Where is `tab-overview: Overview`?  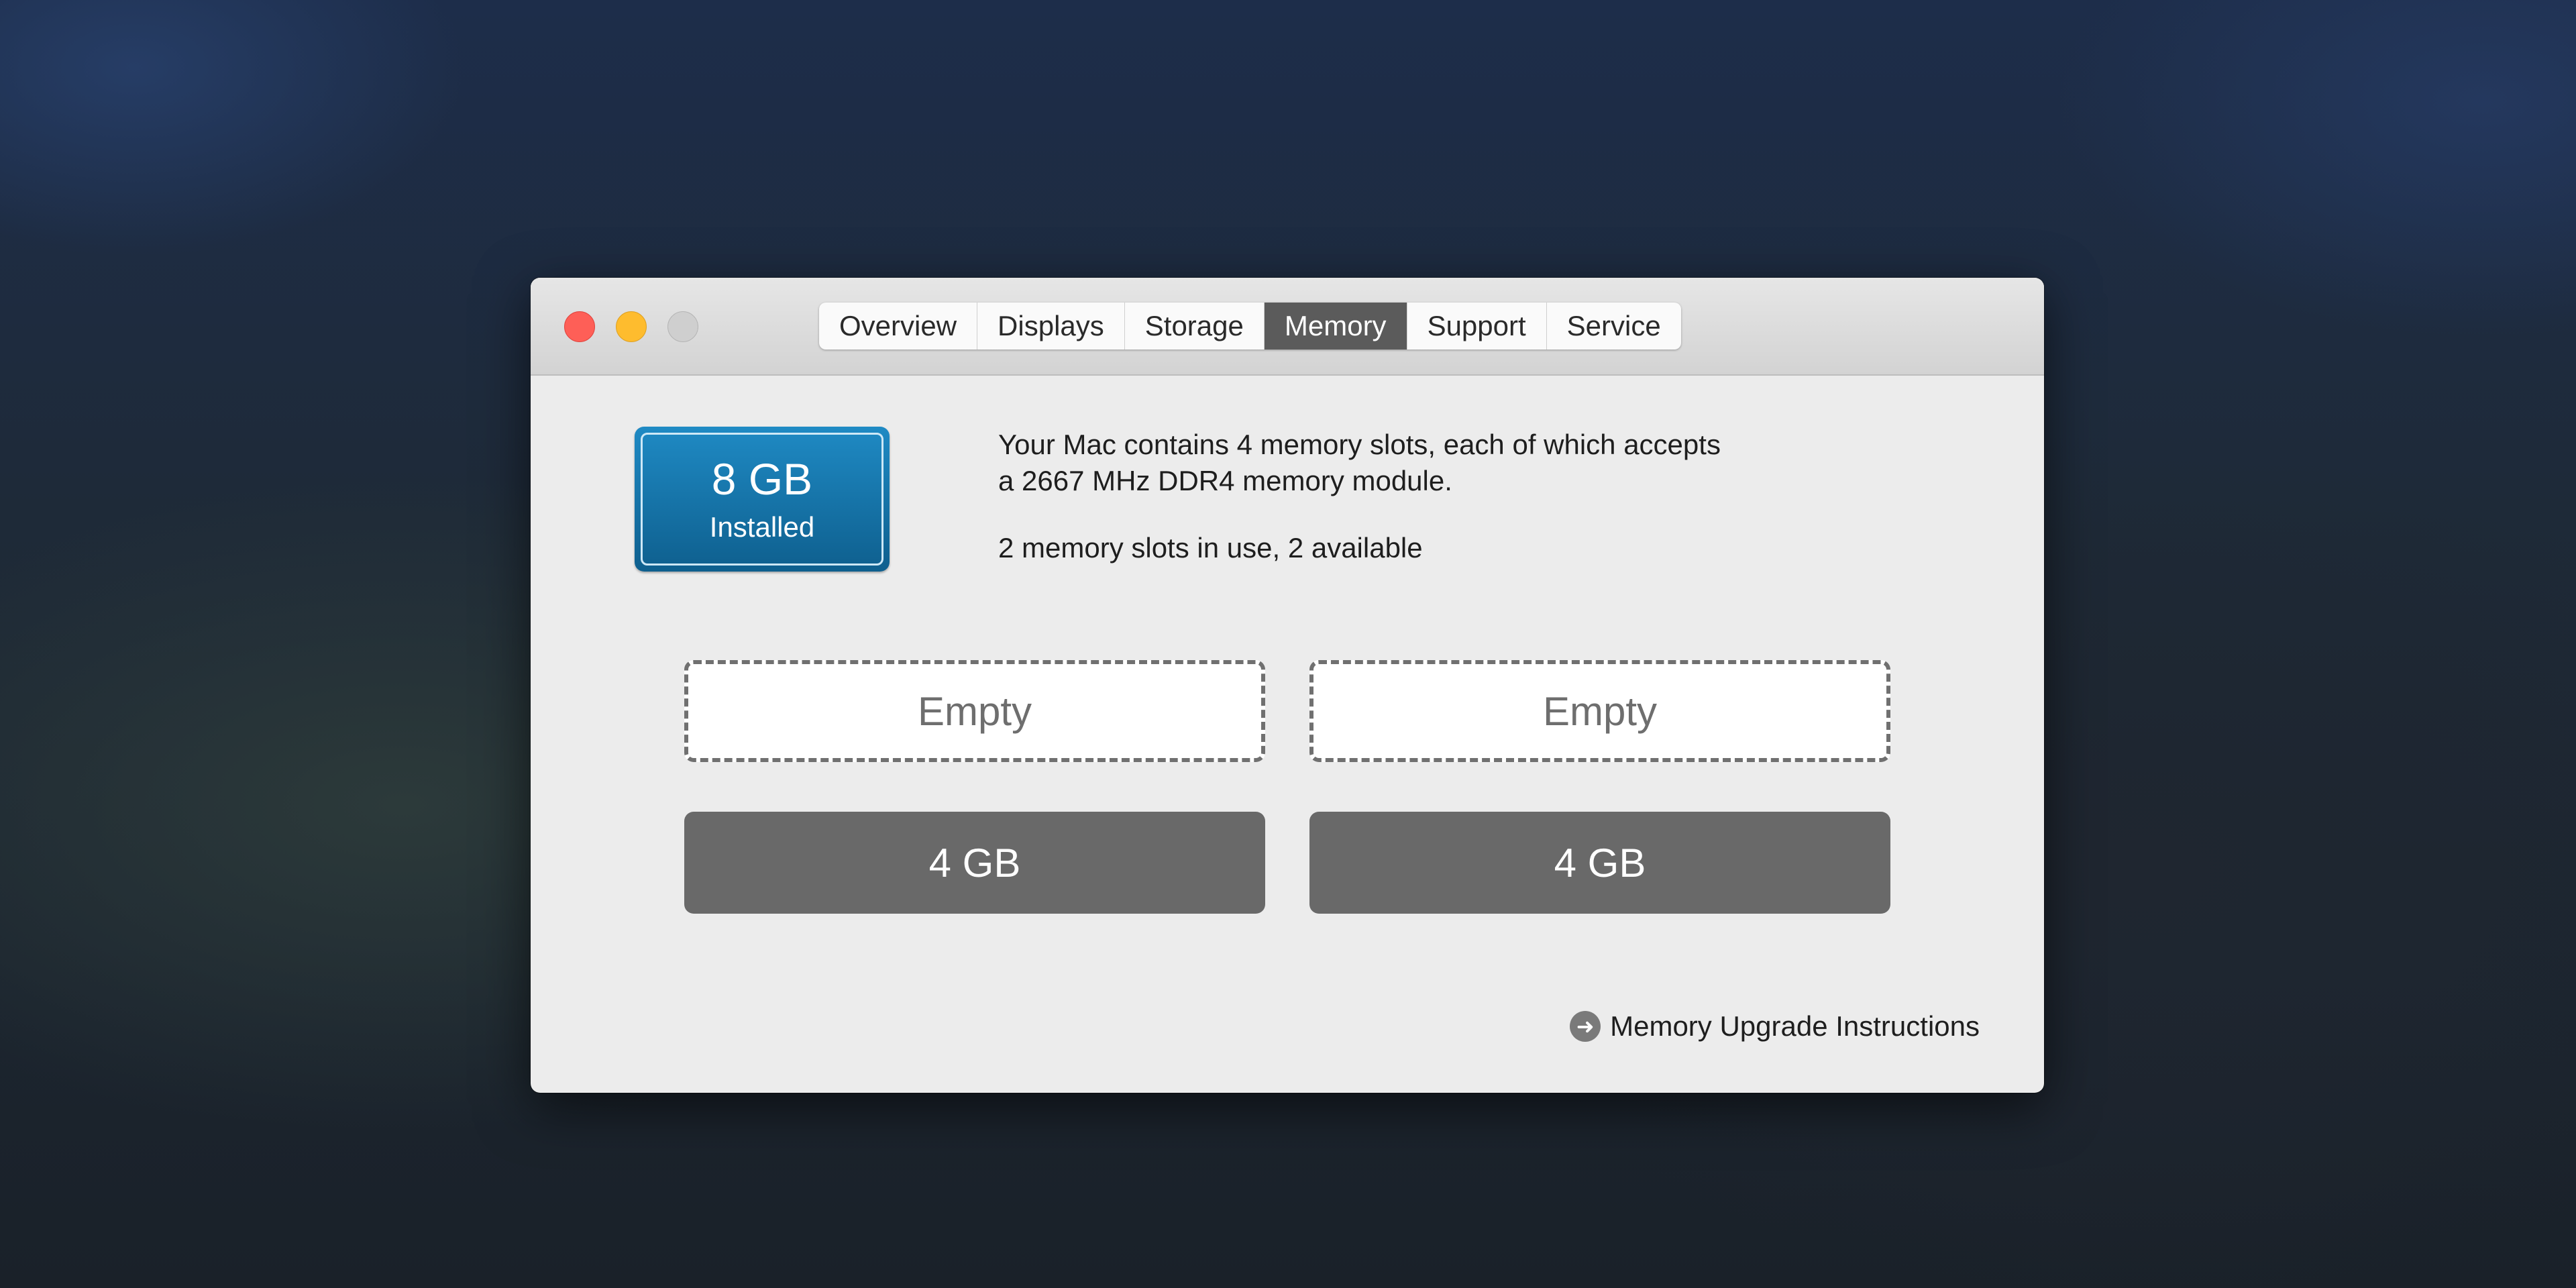 tab-overview: Overview is located at coordinates (898, 326).